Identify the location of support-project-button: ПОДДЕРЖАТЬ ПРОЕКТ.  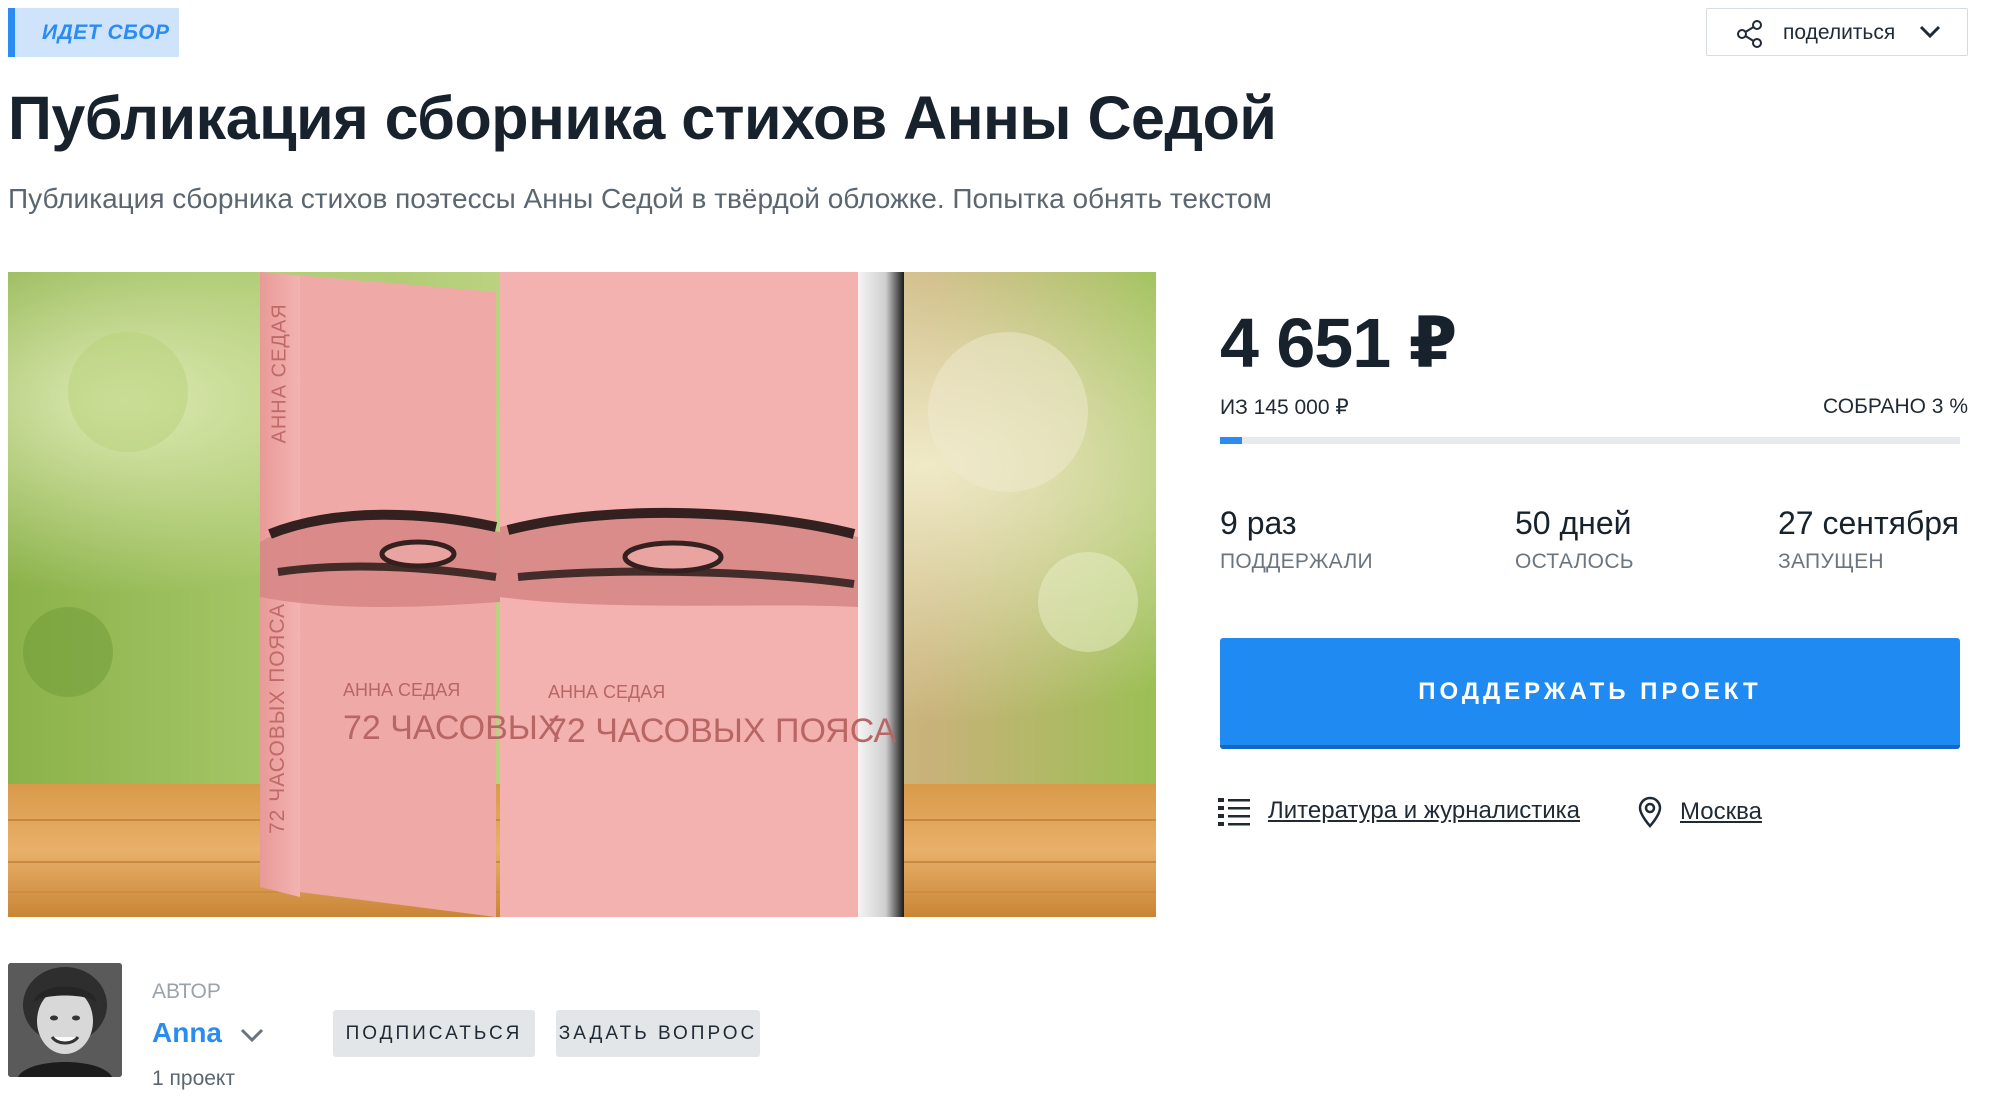
(1590, 693).